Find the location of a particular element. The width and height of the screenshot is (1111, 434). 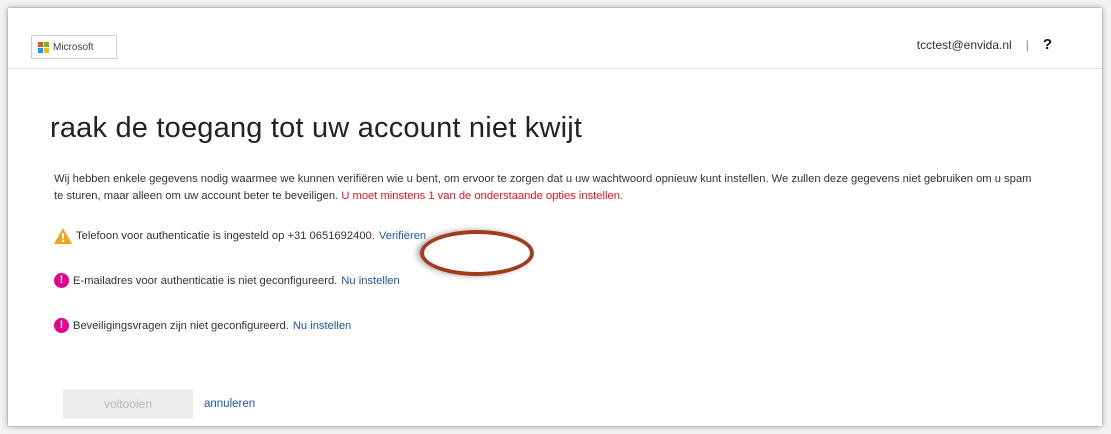

microsoft-logo-icon is located at coordinates (43, 47).